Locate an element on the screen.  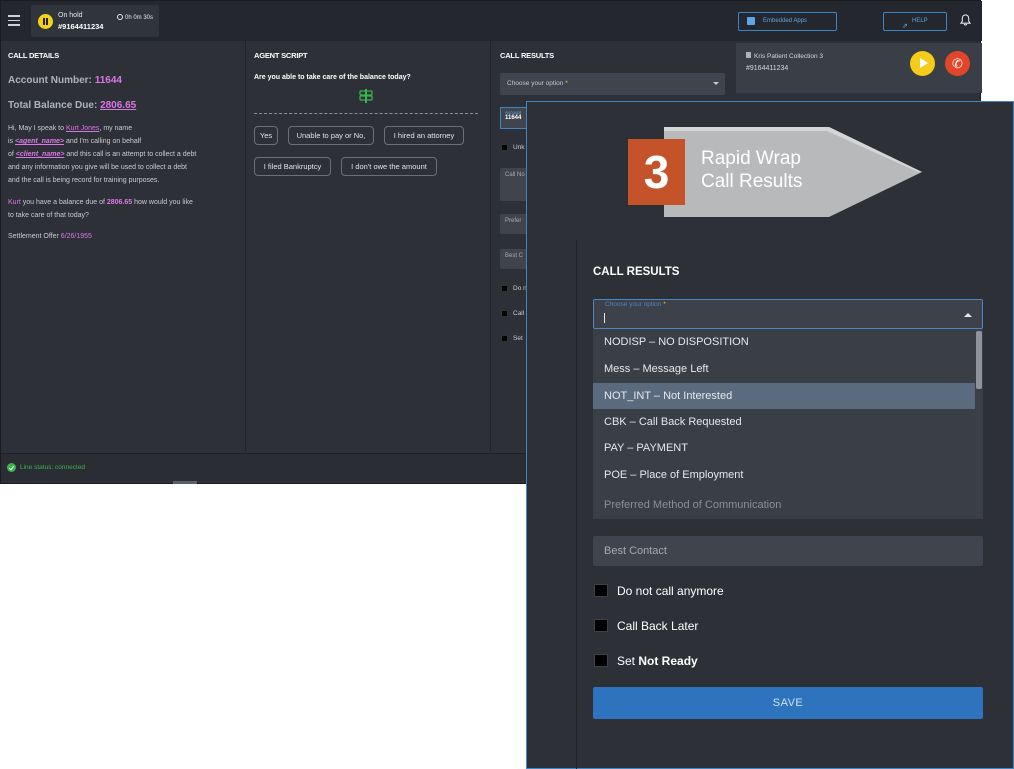
script-divider is located at coordinates (366, 113).